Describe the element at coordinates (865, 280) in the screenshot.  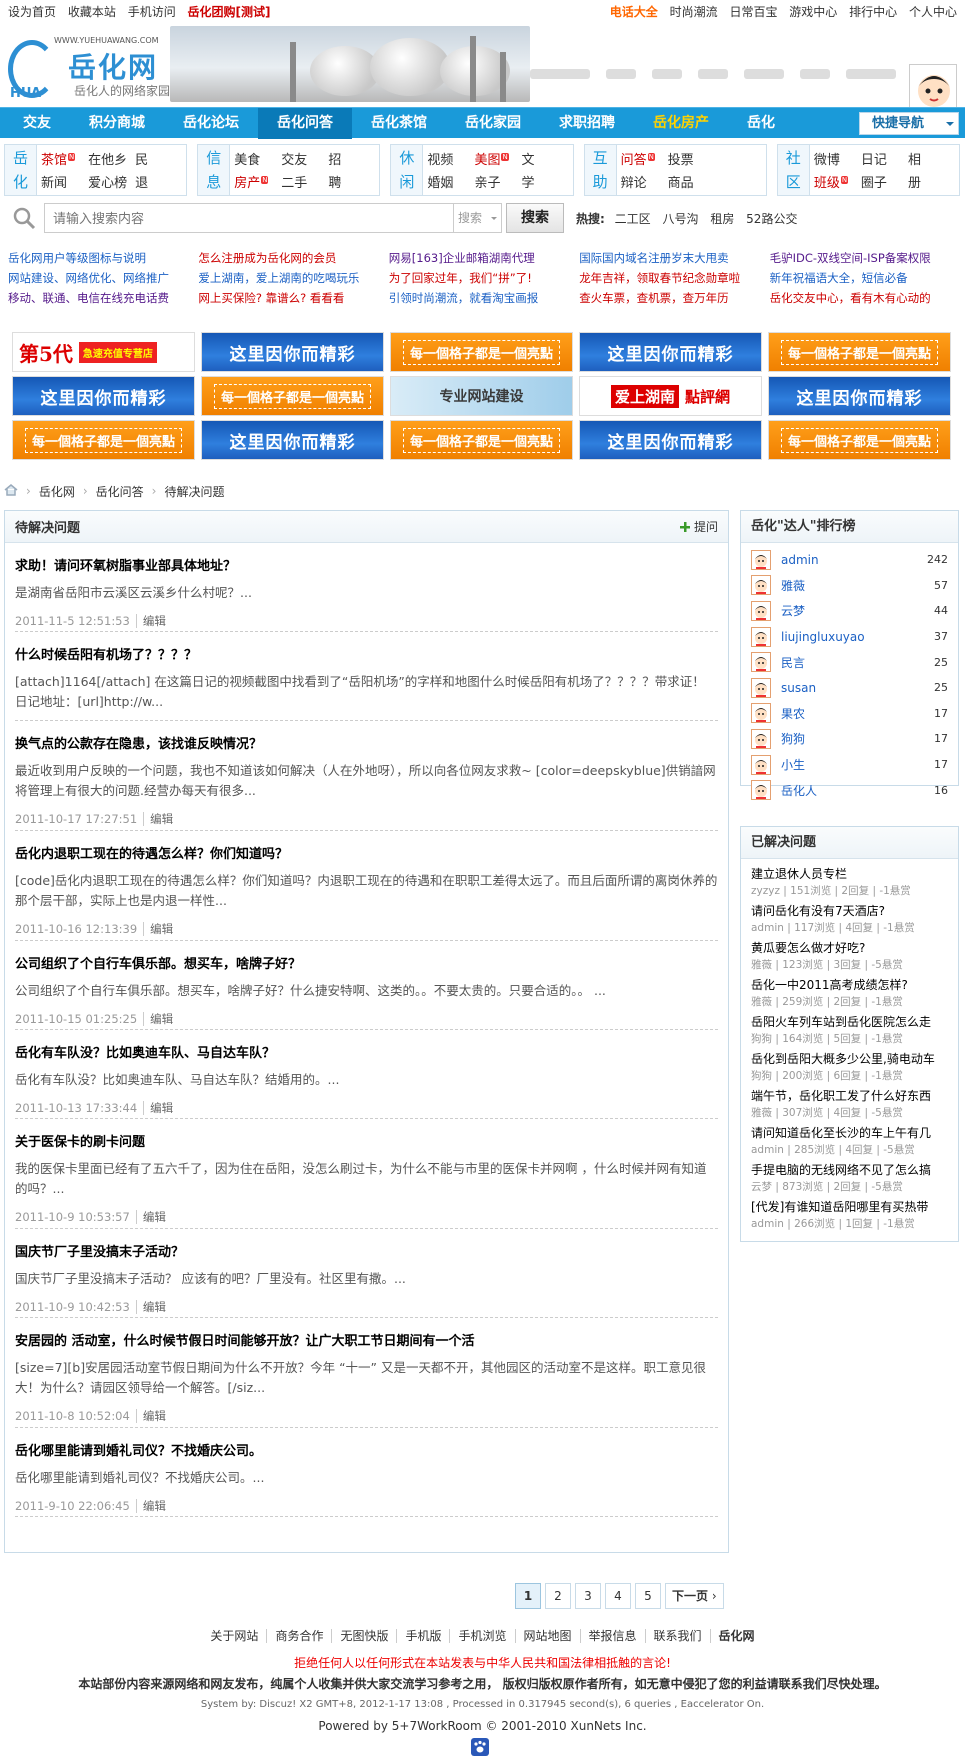
I see `text-ad-link: 新年祝福语大全，短信必备` at that location.